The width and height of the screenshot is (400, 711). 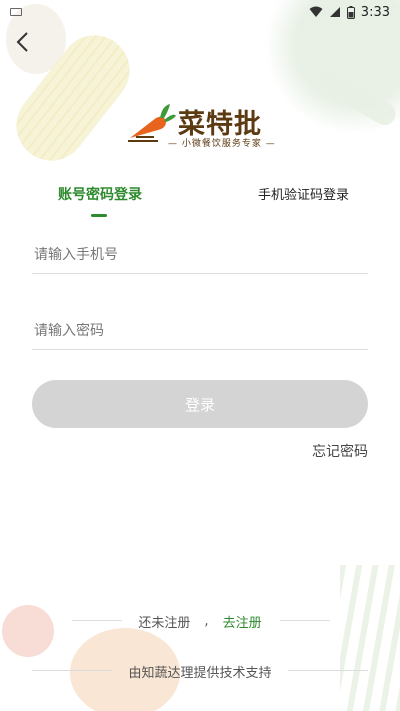 What do you see at coordinates (200, 255) in the screenshot?
I see `phone-input` at bounding box center [200, 255].